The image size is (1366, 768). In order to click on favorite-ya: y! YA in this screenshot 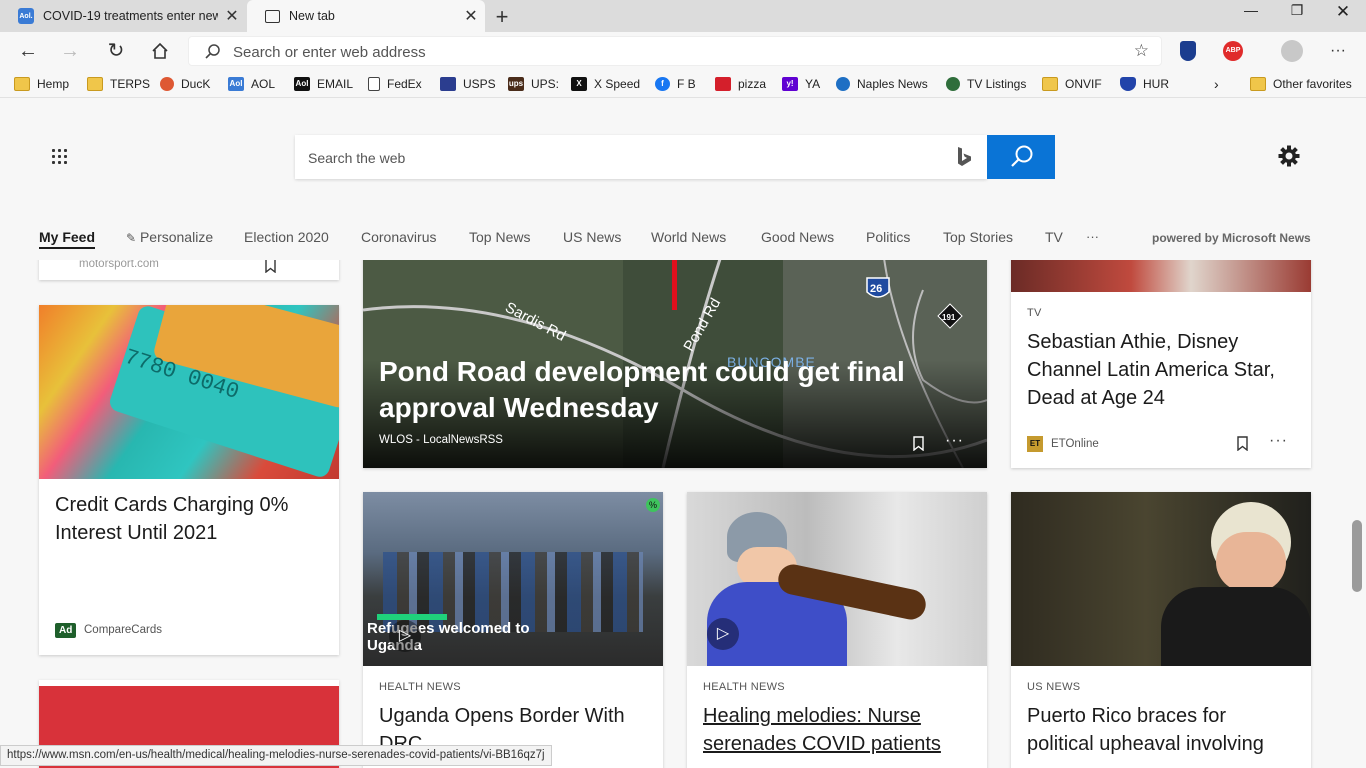, I will do `click(801, 84)`.